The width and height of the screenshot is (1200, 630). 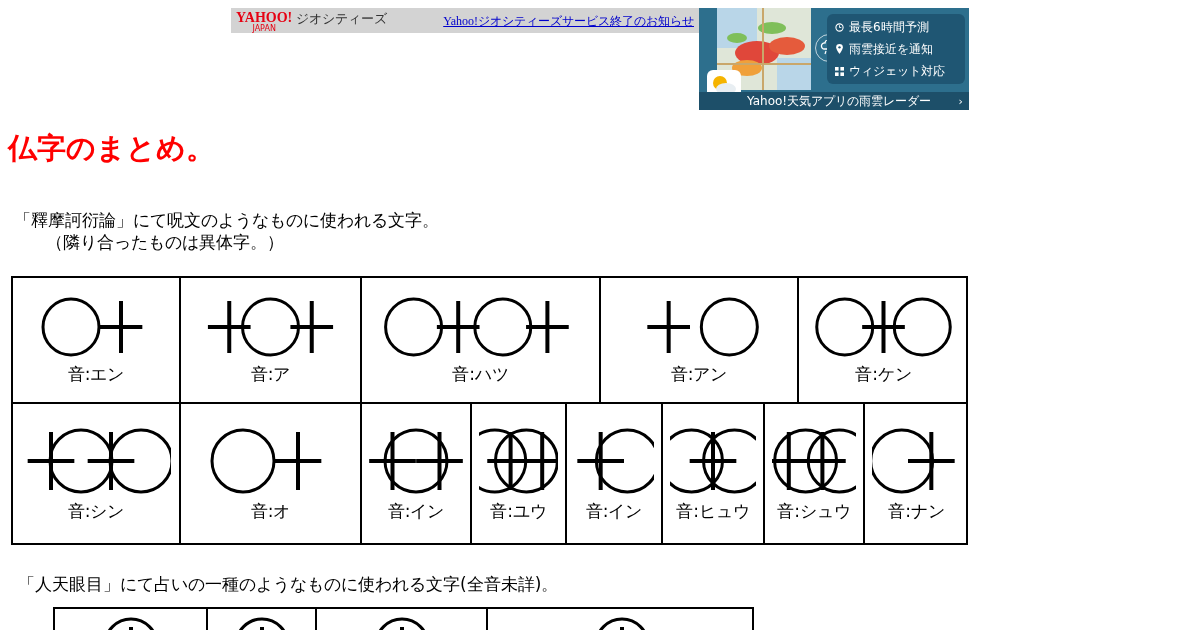 What do you see at coordinates (699, 374) in the screenshot?
I see `reading-text: 音:アン` at bounding box center [699, 374].